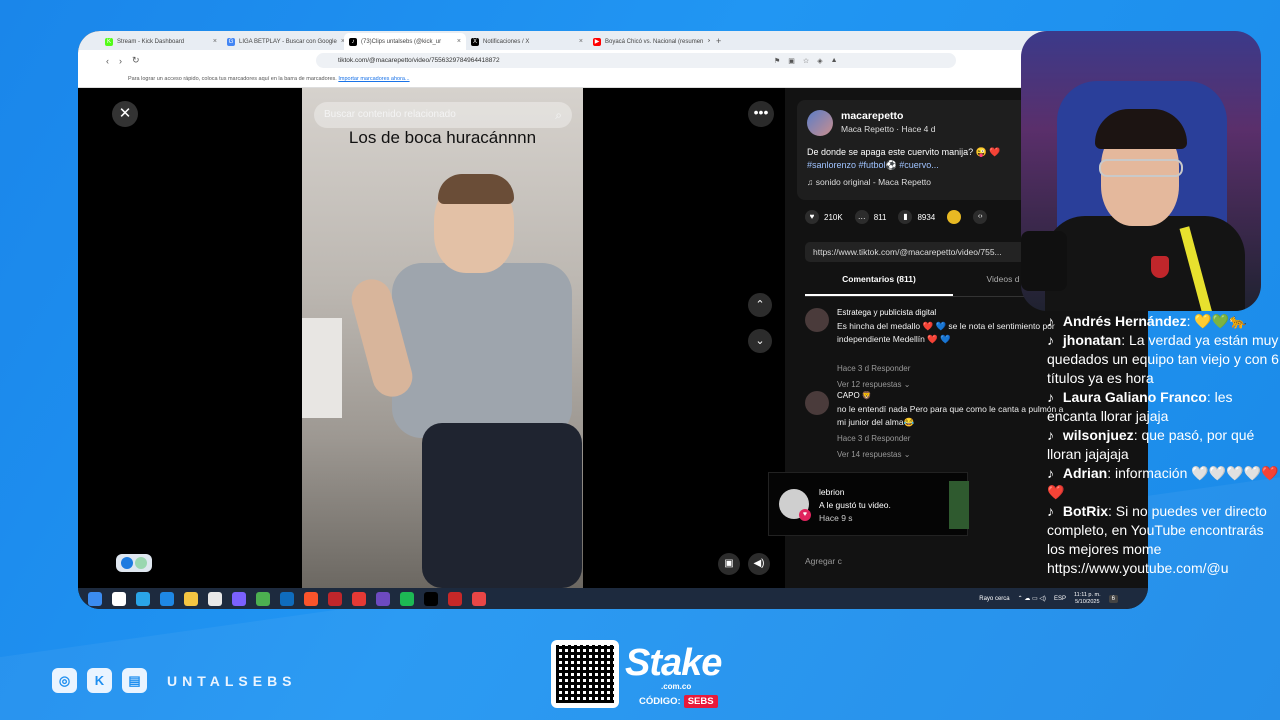 The height and width of the screenshot is (720, 1280). Describe the element at coordinates (824, 217) in the screenshot. I see `like-button: ♥ 210K` at that location.